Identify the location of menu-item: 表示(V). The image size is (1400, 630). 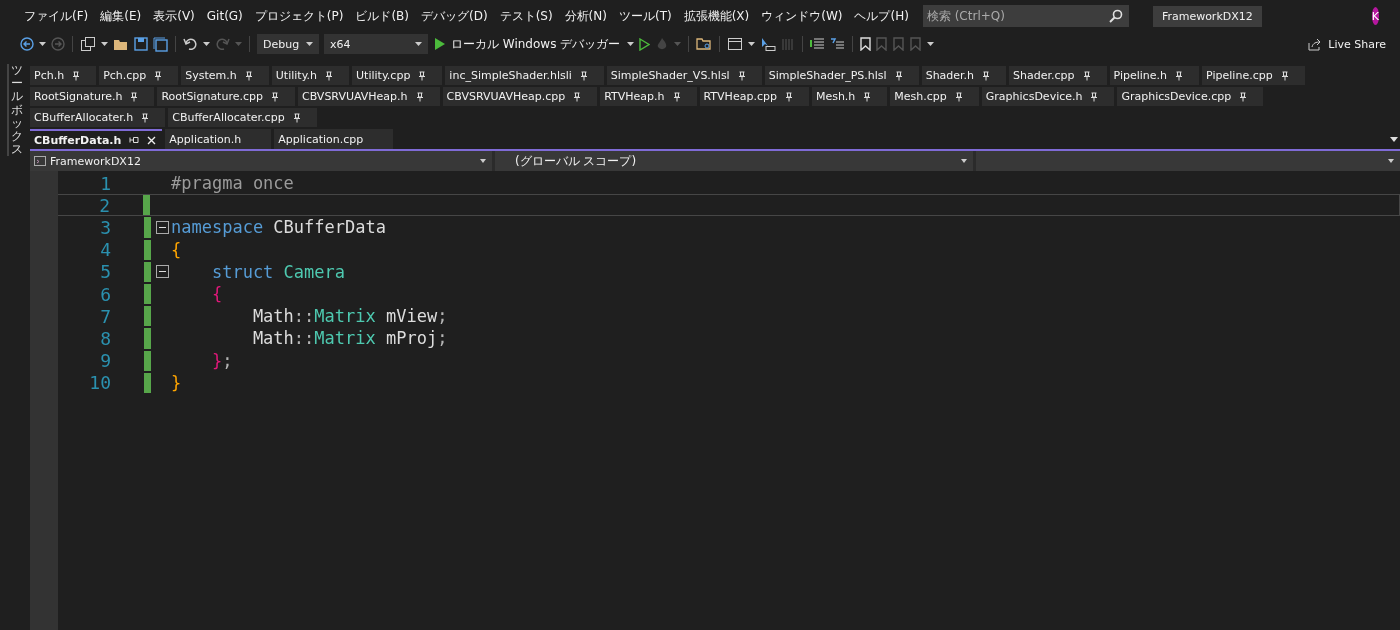
(174, 16).